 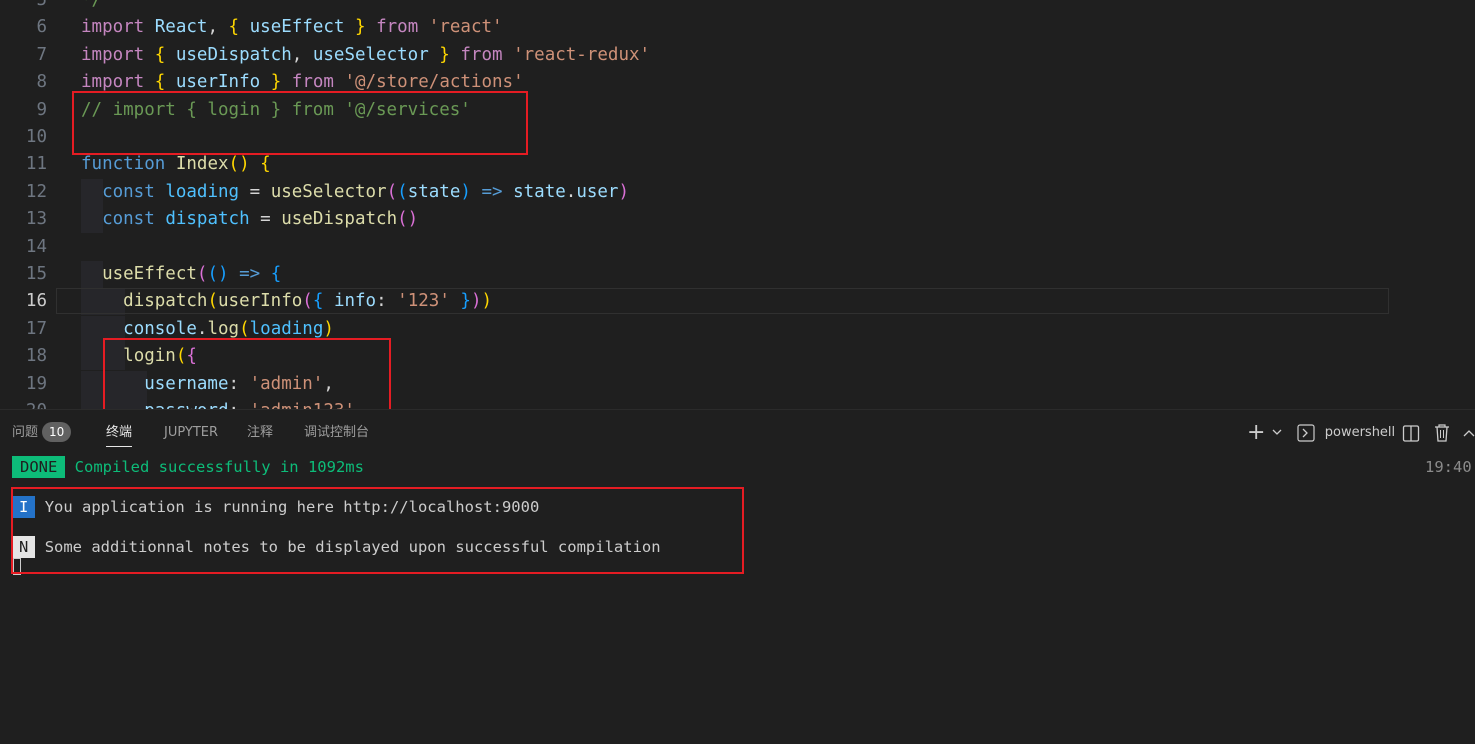 I want to click on line-number: 11, so click(x=36, y=164).